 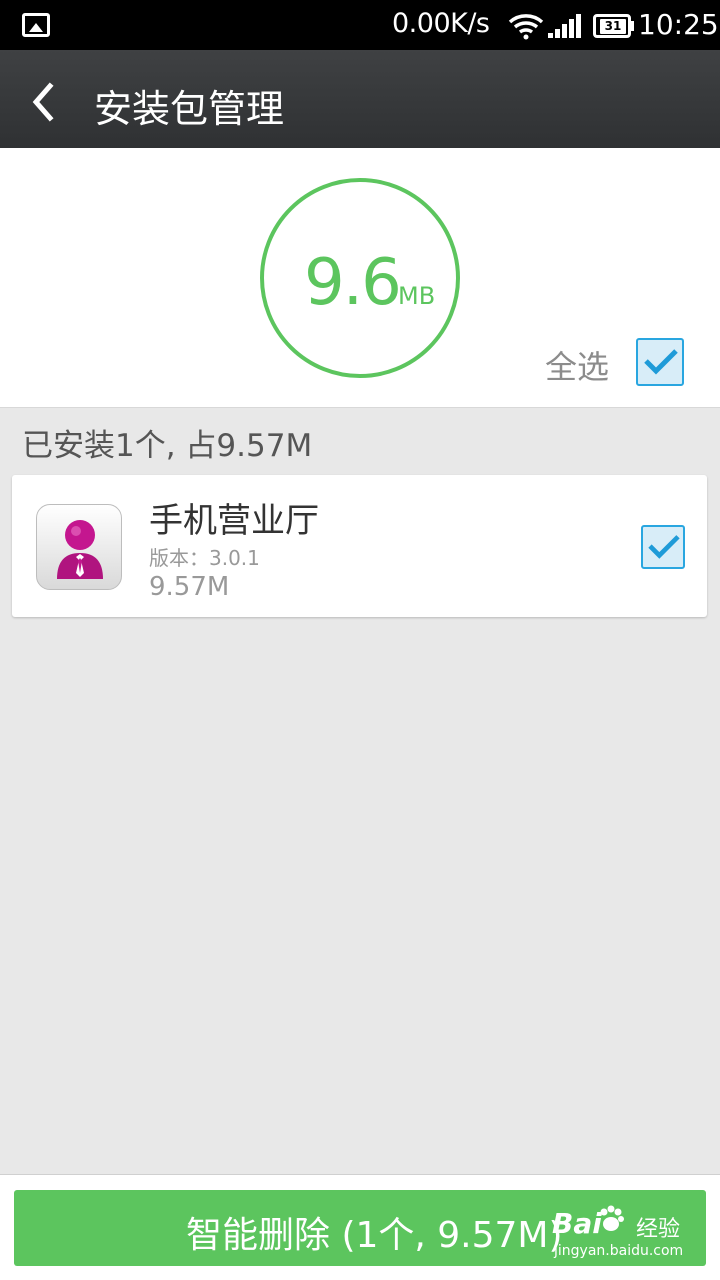 What do you see at coordinates (360, 99) in the screenshot?
I see `app-header: 安装包管理` at bounding box center [360, 99].